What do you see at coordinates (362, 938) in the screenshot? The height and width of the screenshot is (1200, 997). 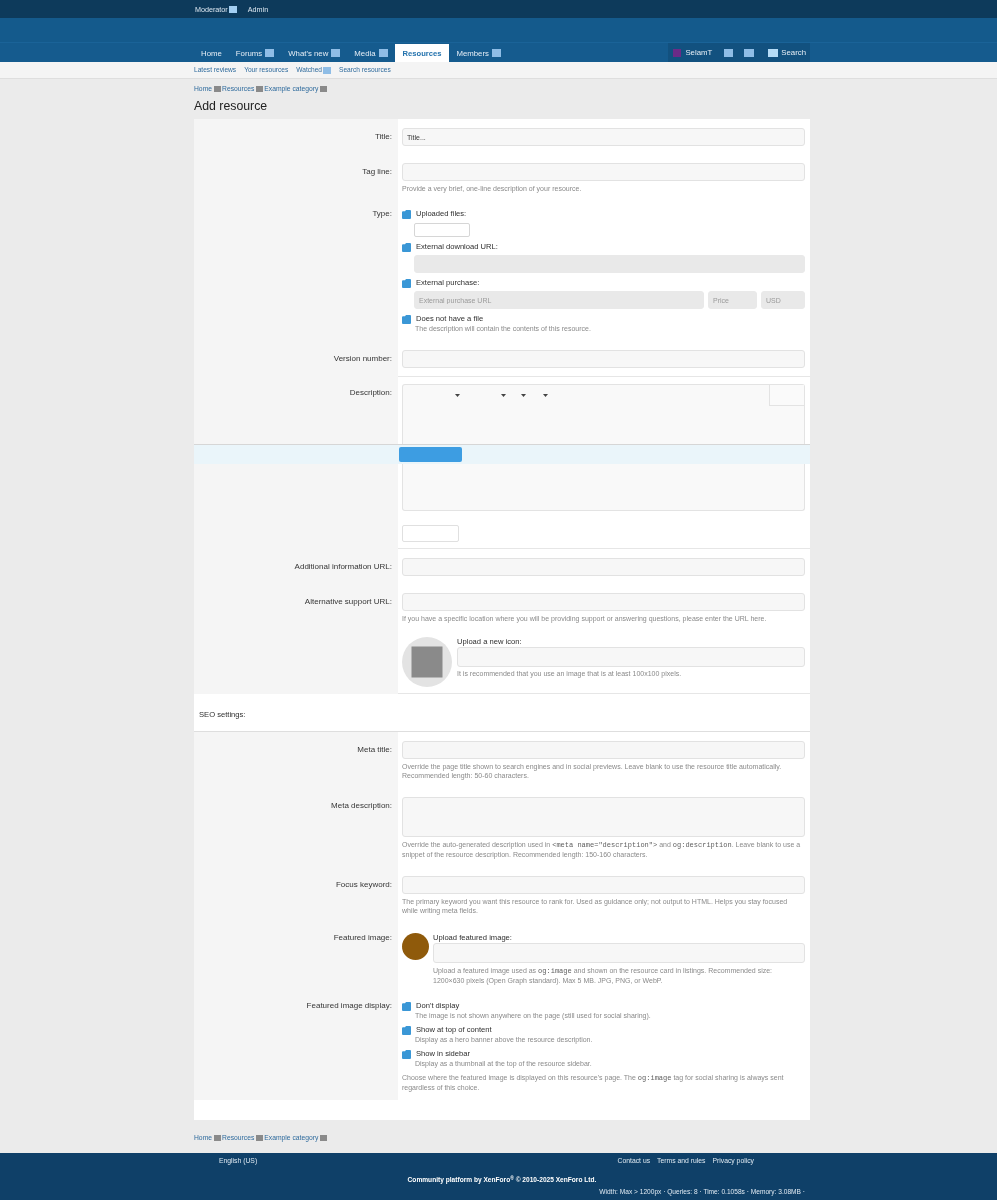 I see `field-label: Featured image:` at bounding box center [362, 938].